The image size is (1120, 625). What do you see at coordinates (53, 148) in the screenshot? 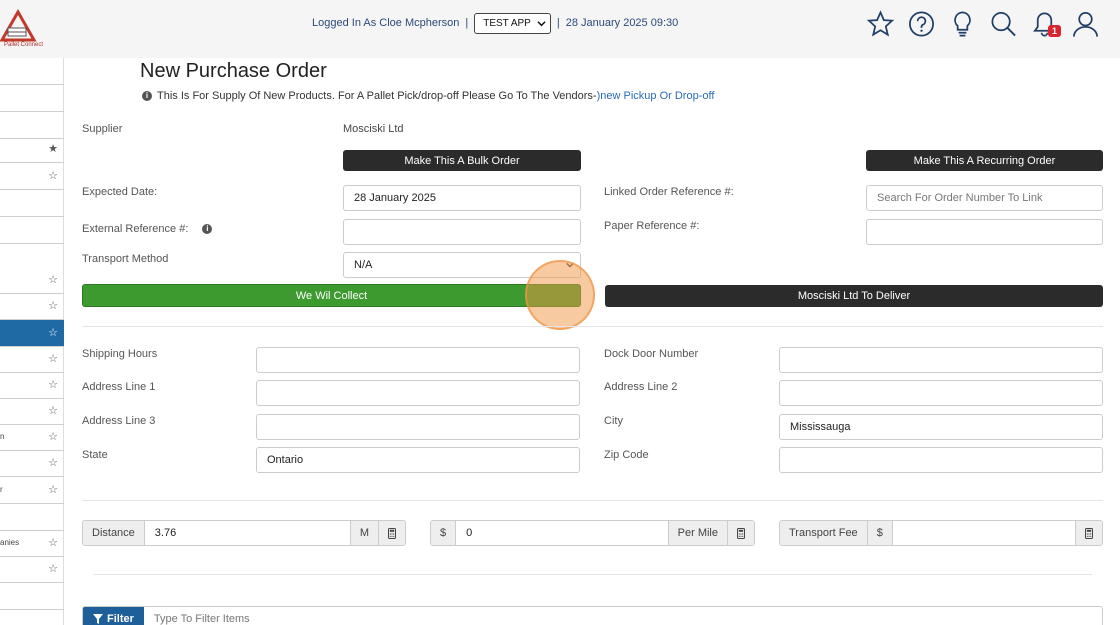
I see `star-filled-icon: ★` at bounding box center [53, 148].